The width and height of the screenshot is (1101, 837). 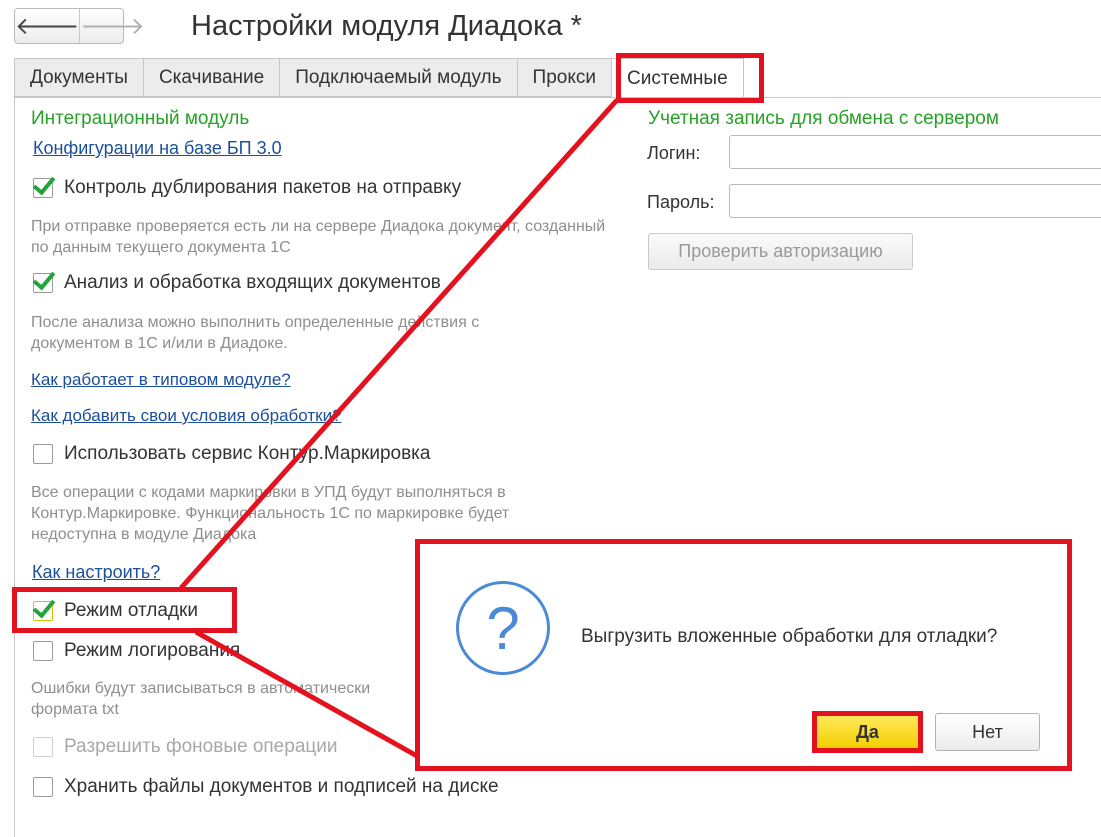 What do you see at coordinates (43, 651) in the screenshot?
I see `logging-checkbox` at bounding box center [43, 651].